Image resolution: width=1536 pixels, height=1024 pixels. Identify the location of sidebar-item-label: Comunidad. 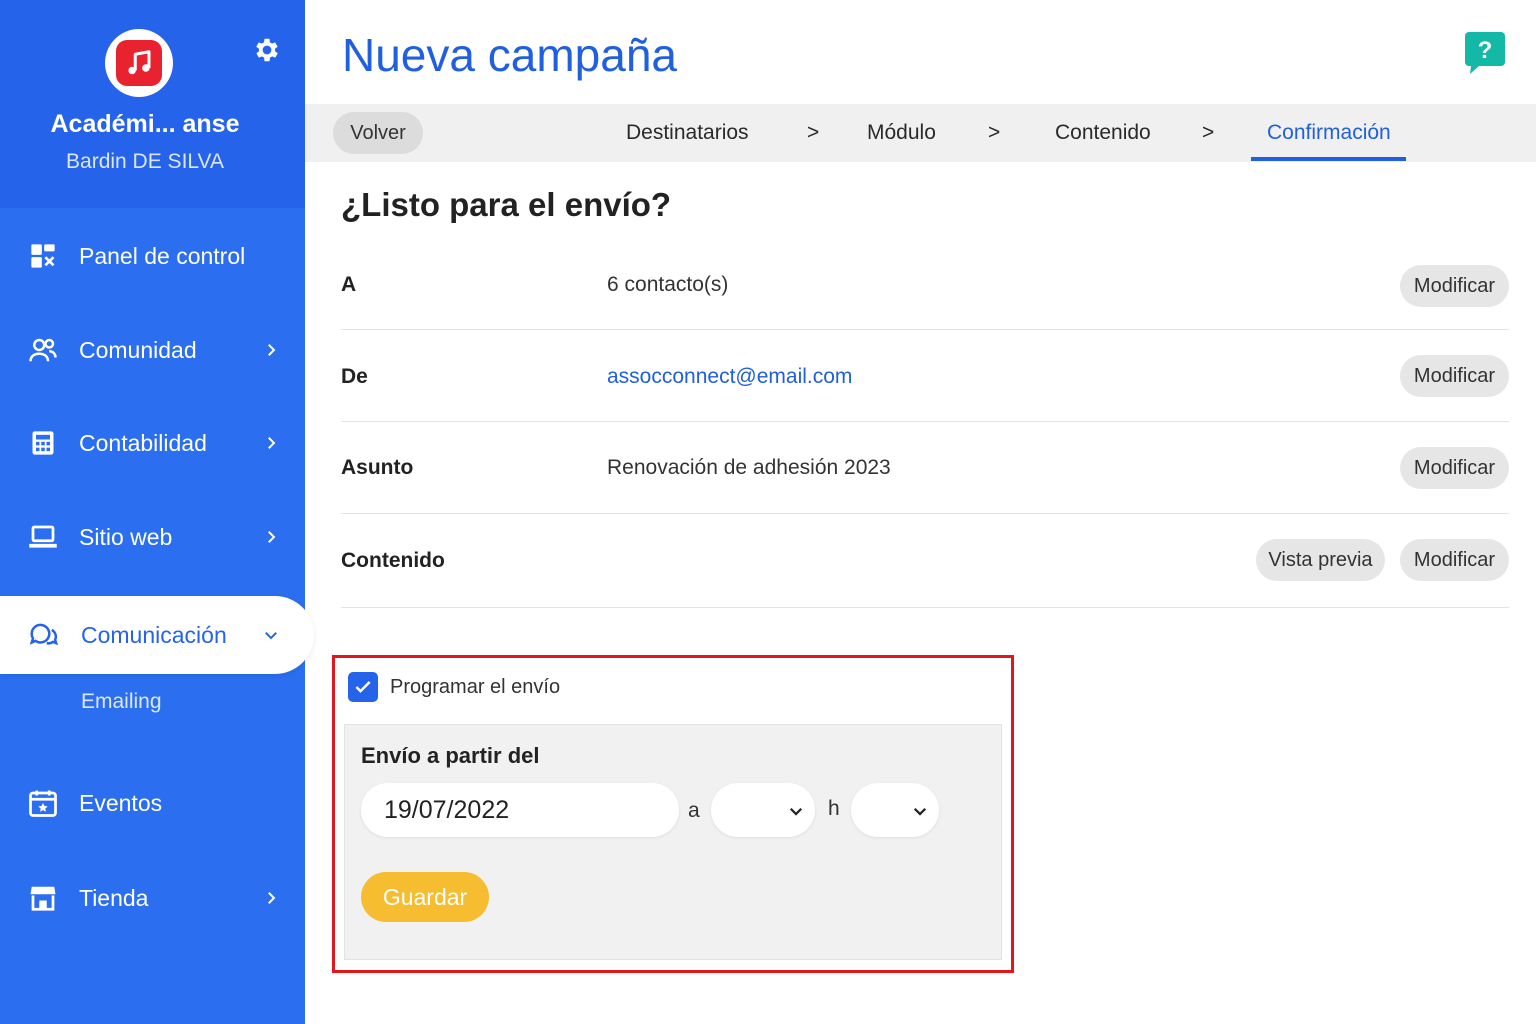
(138, 349).